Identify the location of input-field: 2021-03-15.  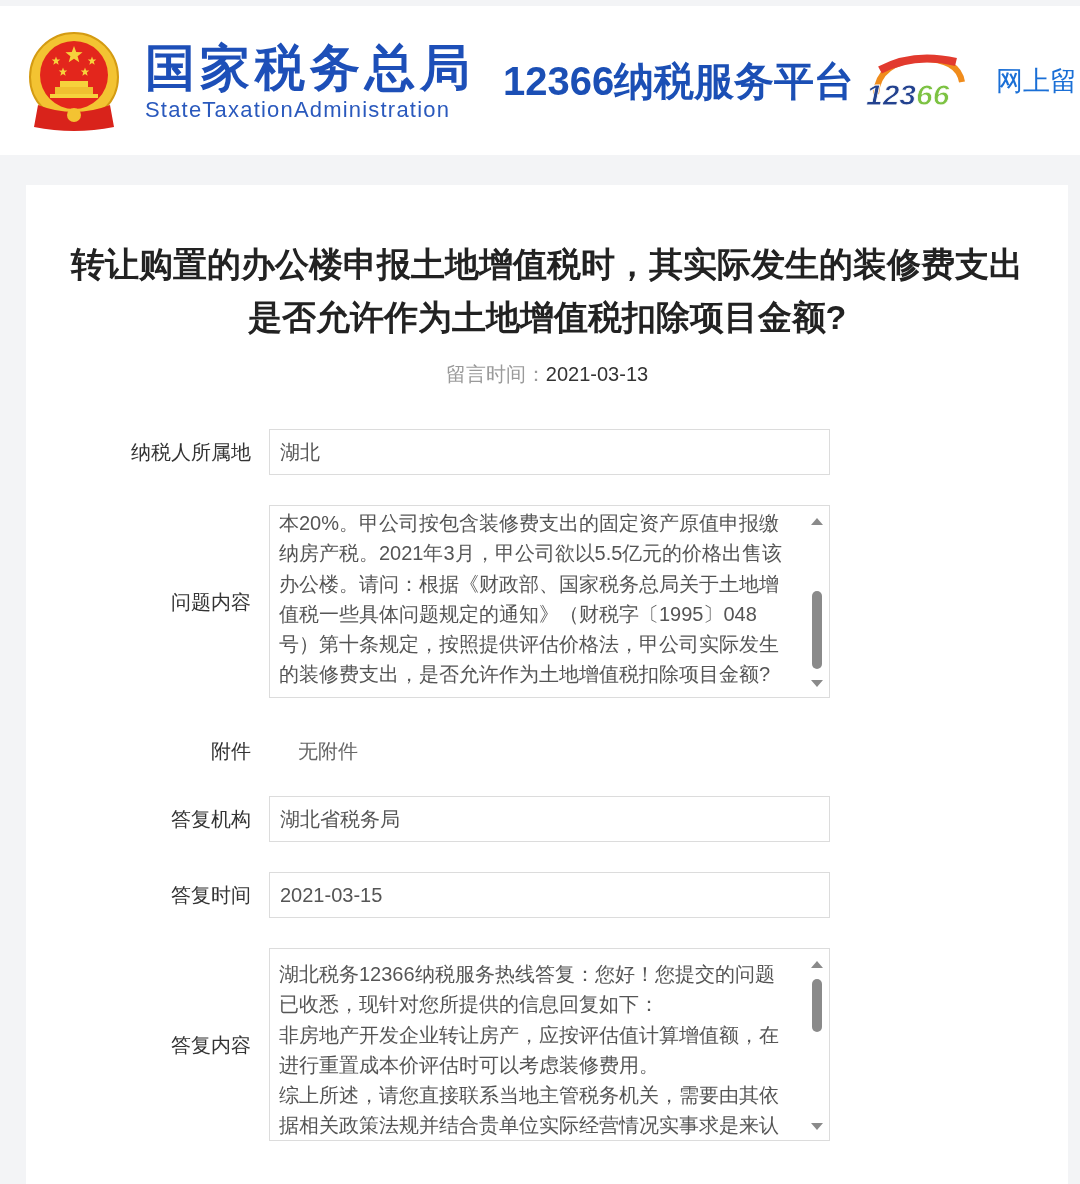
(549, 895).